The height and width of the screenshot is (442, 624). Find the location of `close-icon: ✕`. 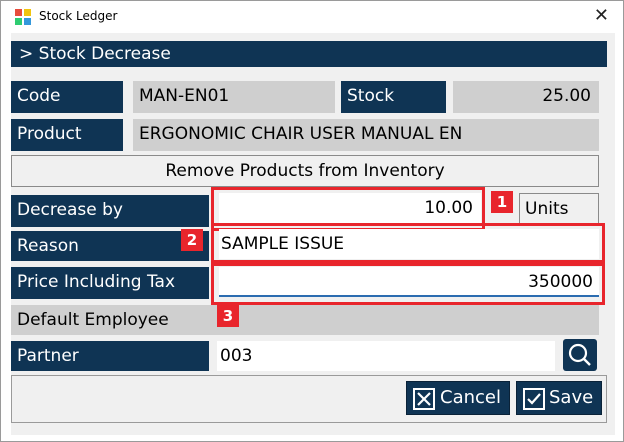

close-icon: ✕ is located at coordinates (601, 16).